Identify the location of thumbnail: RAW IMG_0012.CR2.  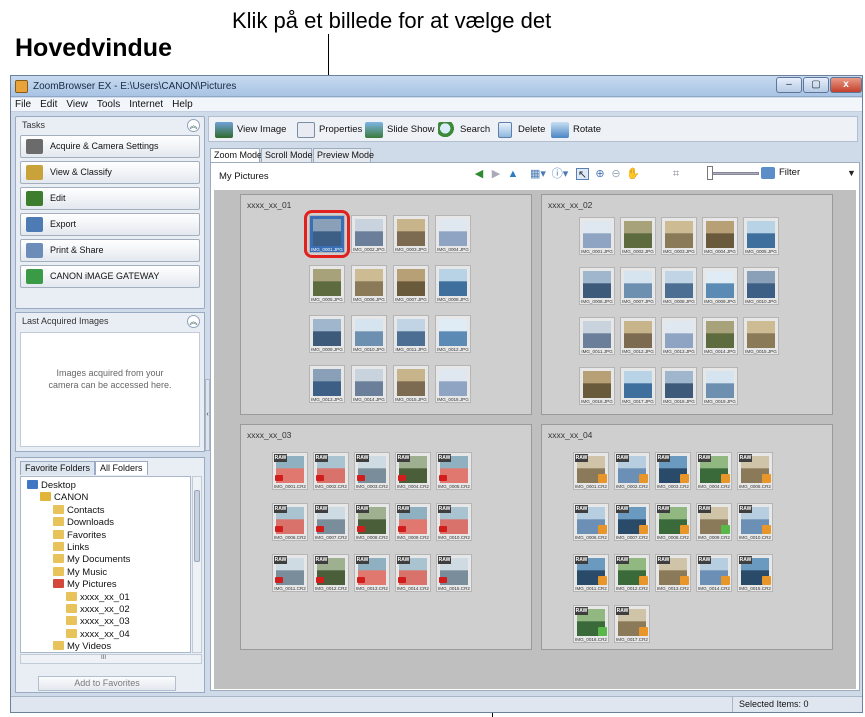
(632, 573).